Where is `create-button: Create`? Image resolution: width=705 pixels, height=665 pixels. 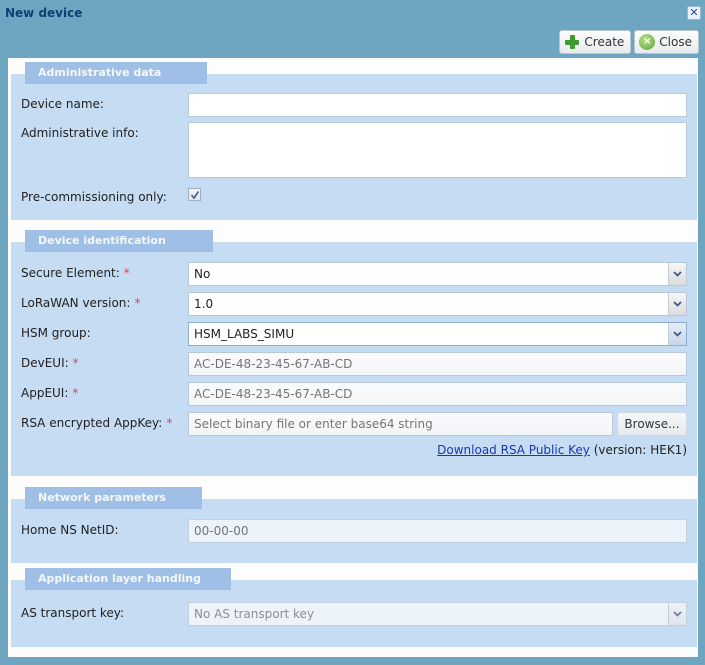
create-button: Create is located at coordinates (595, 42).